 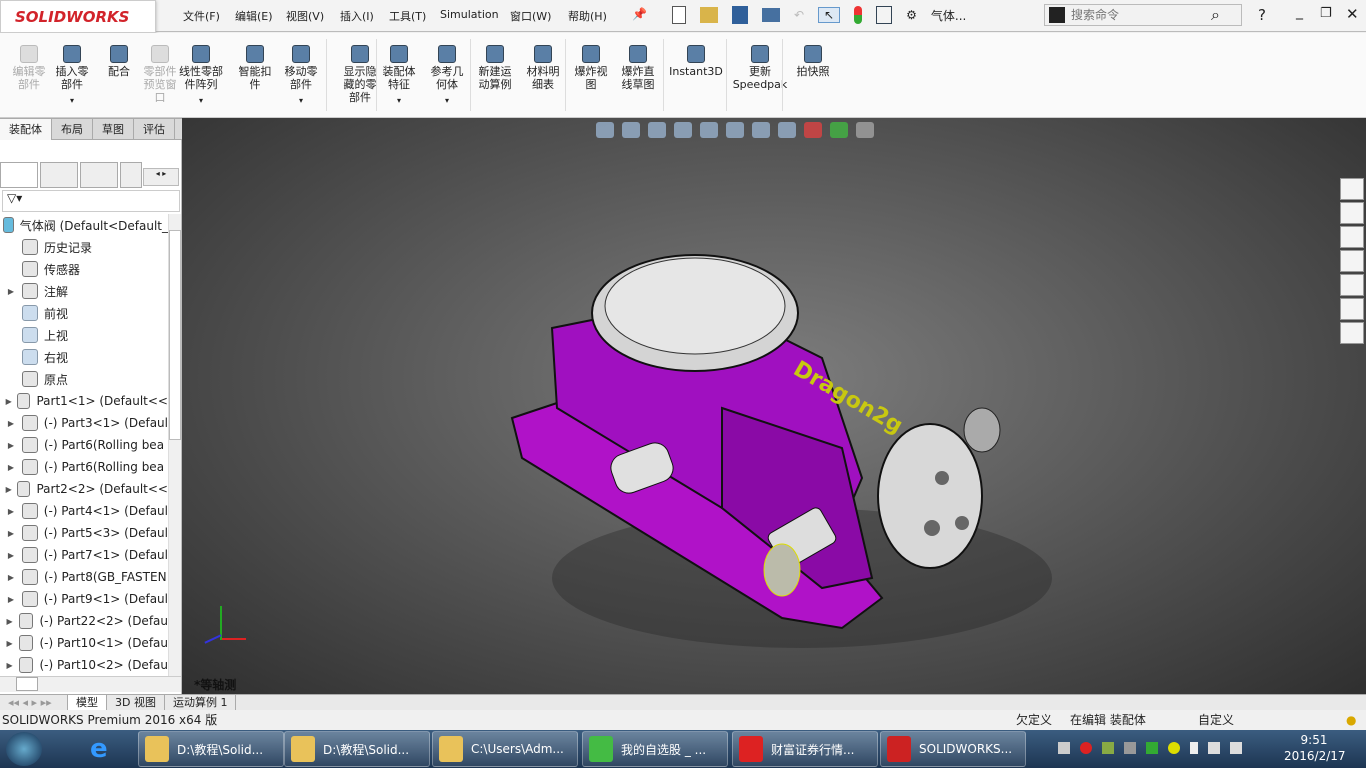 What do you see at coordinates (72, 76) in the screenshot?
I see `ribbon-button: 插入零 部件 ▾` at bounding box center [72, 76].